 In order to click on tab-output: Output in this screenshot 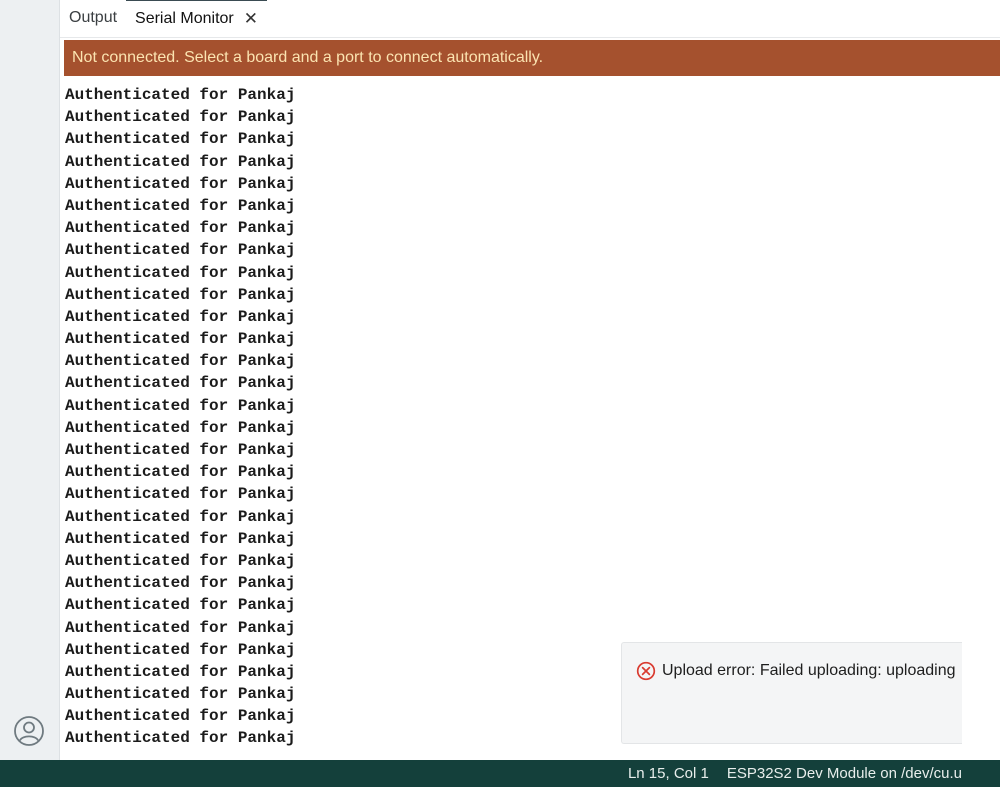, I will do `click(93, 18)`.